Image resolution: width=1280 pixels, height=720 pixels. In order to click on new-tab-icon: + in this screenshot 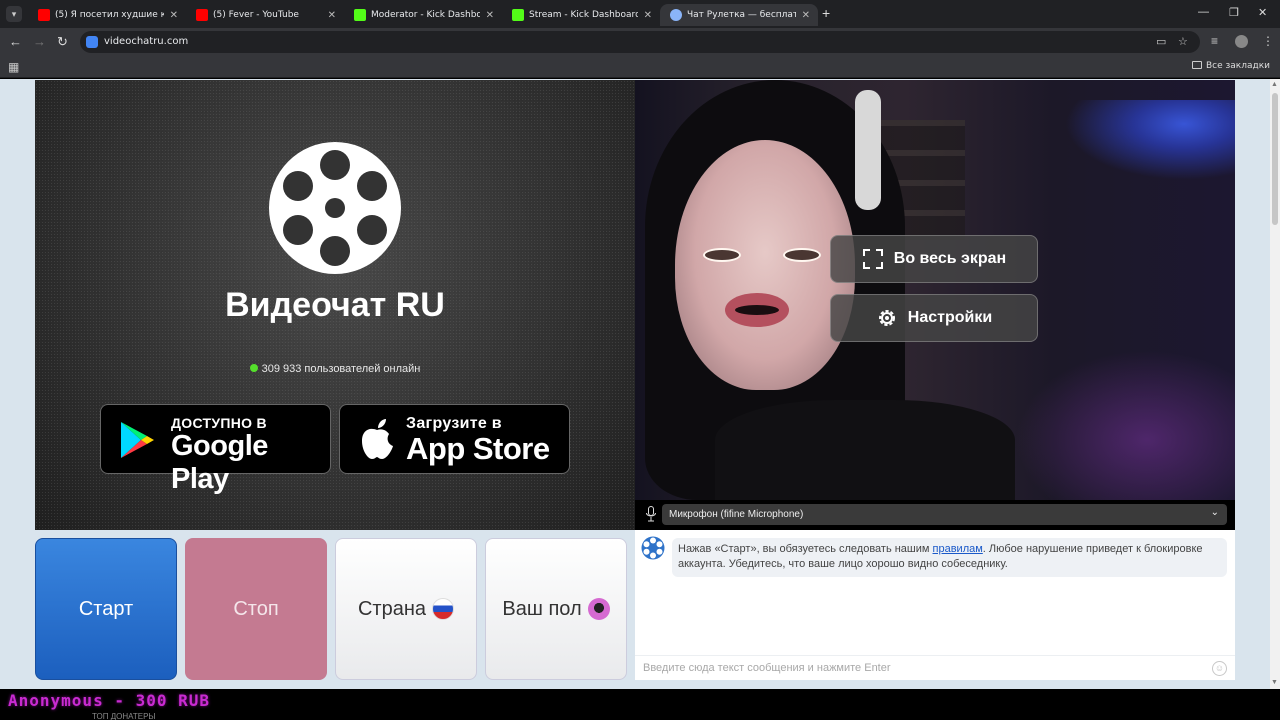, I will do `click(826, 13)`.